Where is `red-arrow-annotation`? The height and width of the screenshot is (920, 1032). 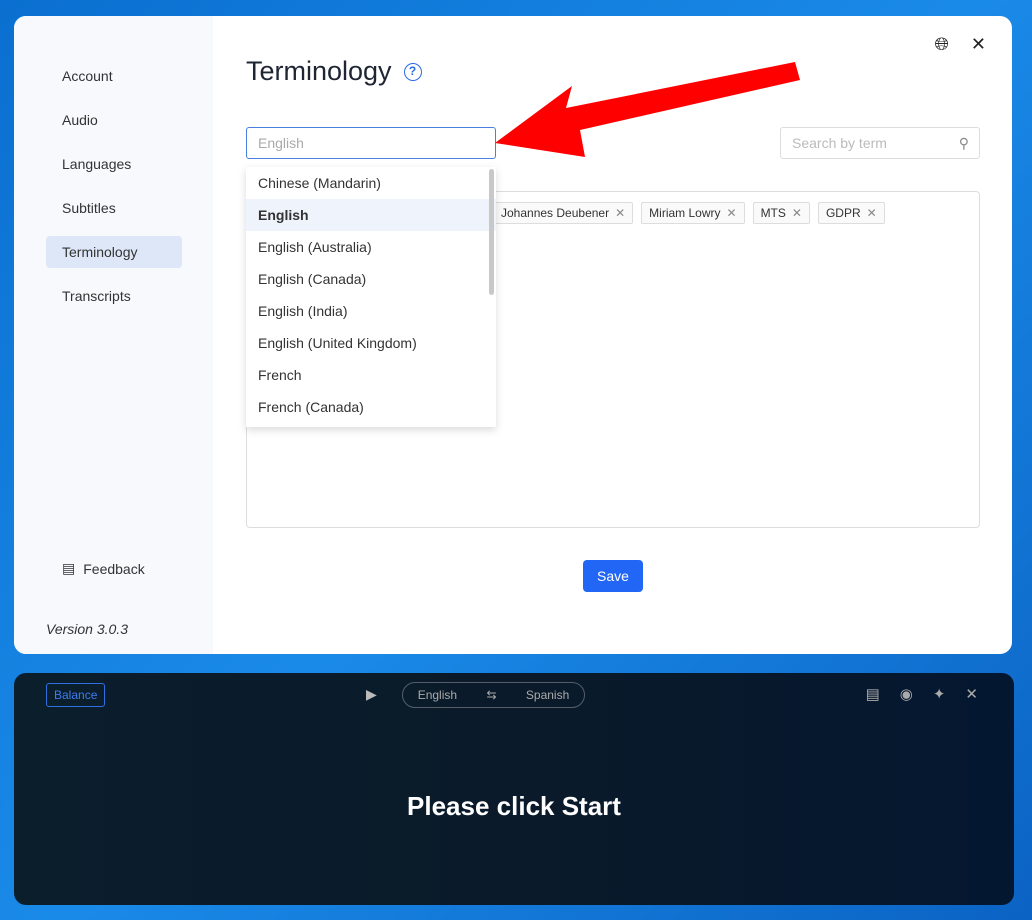 red-arrow-annotation is located at coordinates (647, 109).